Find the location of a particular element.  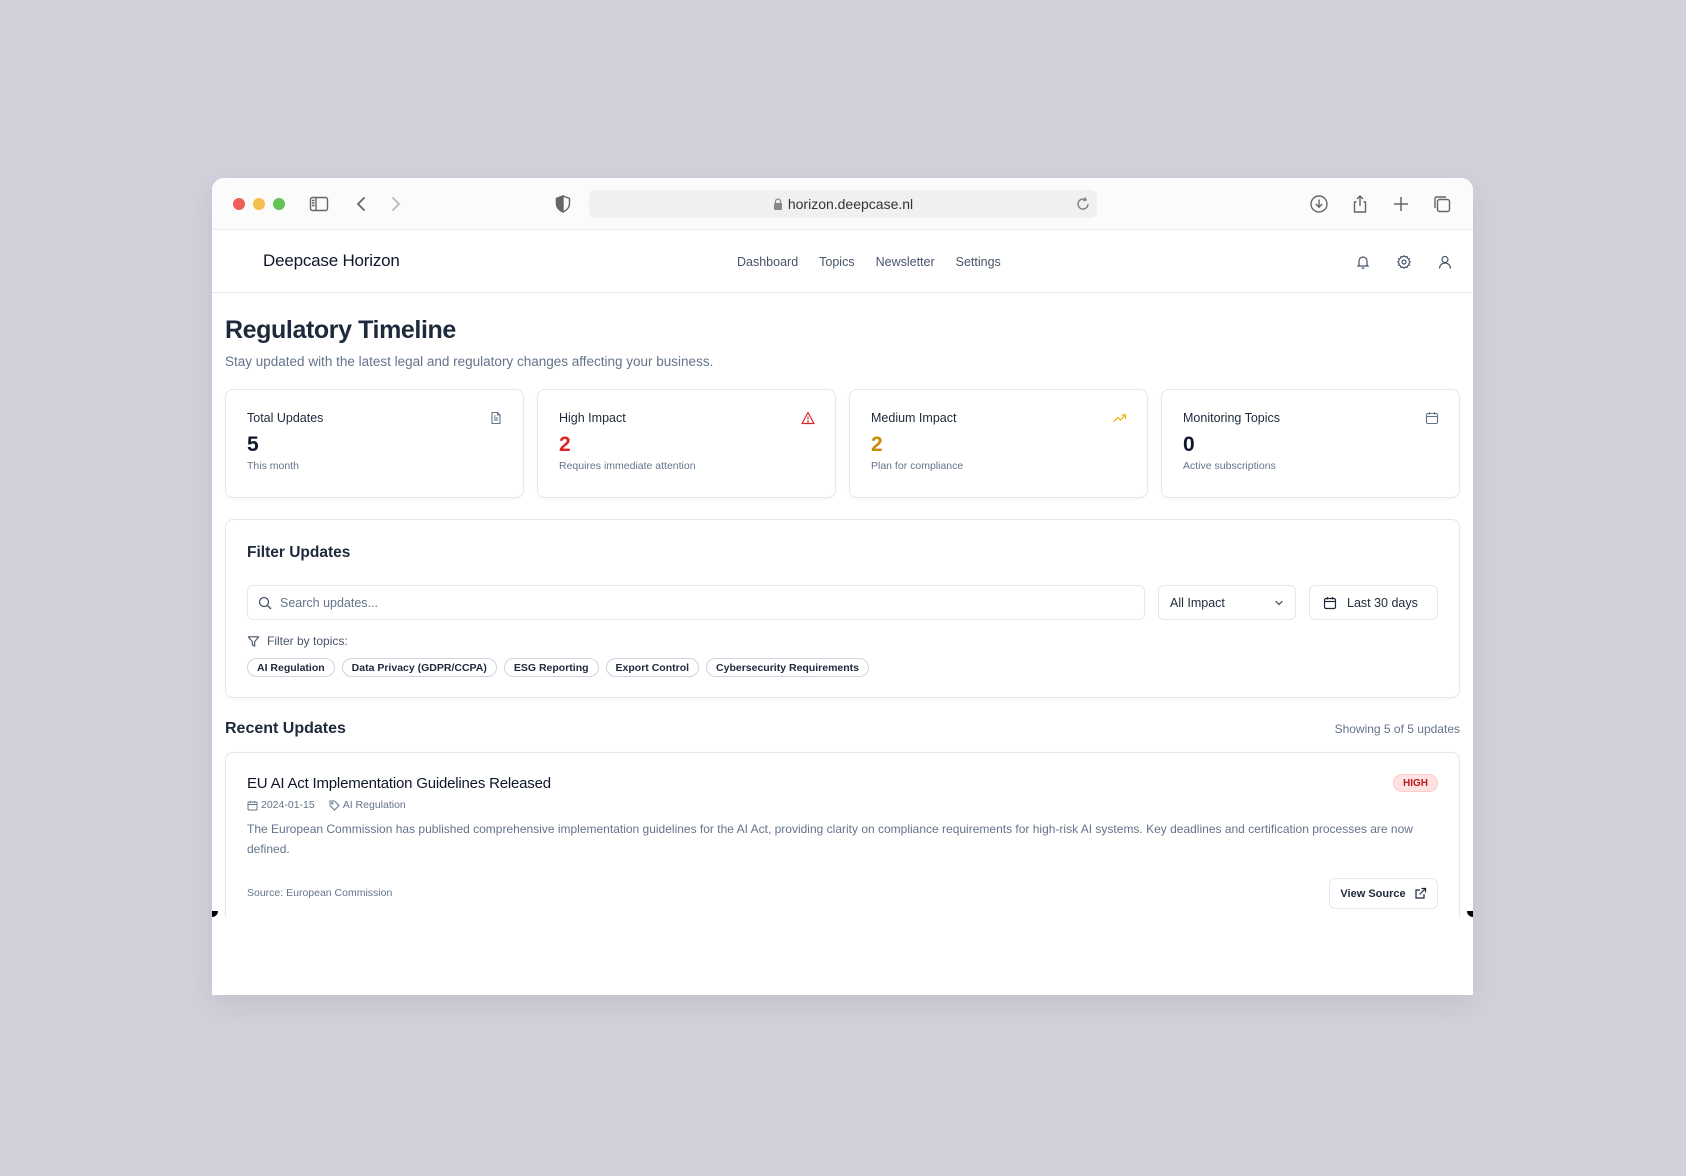

update-date: 2024-01-15 is located at coordinates (281, 805).